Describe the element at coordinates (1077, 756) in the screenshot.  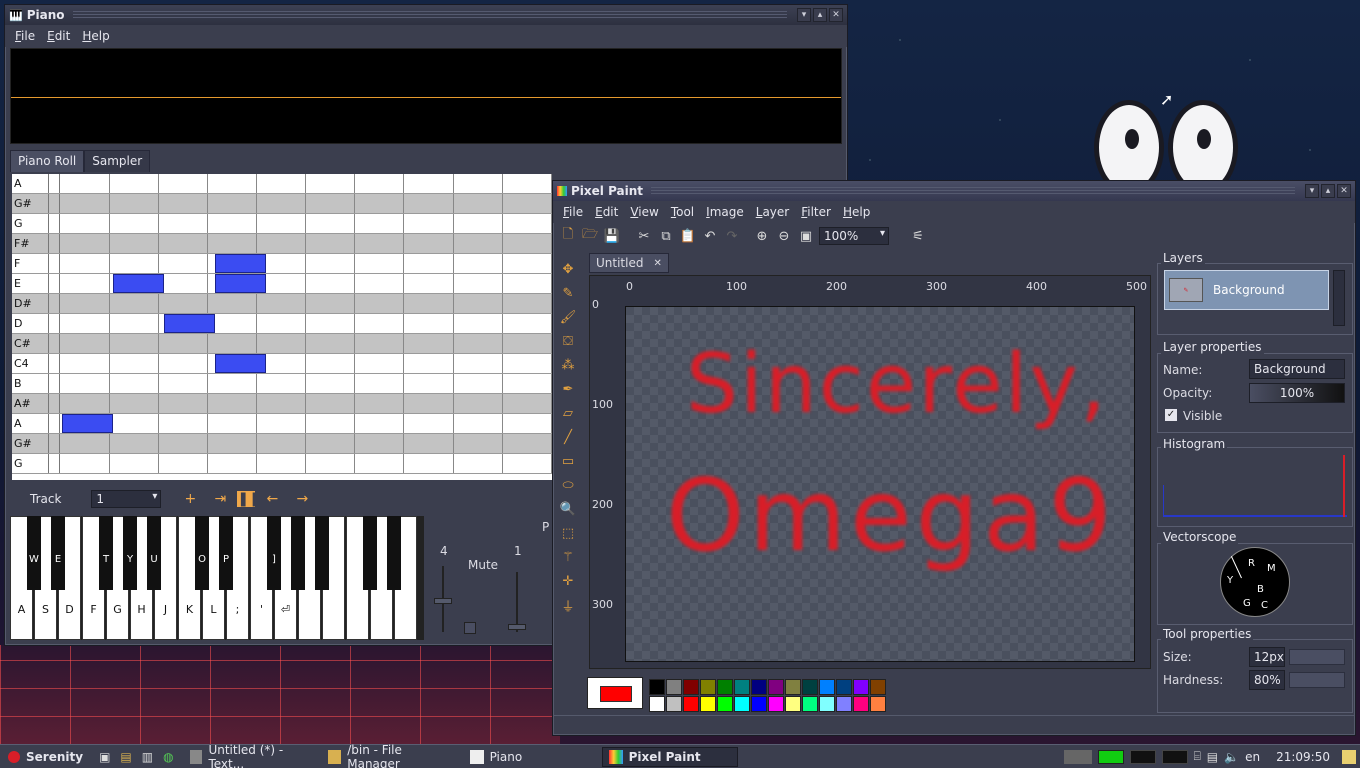
I see `workspace-switcher-icon` at that location.